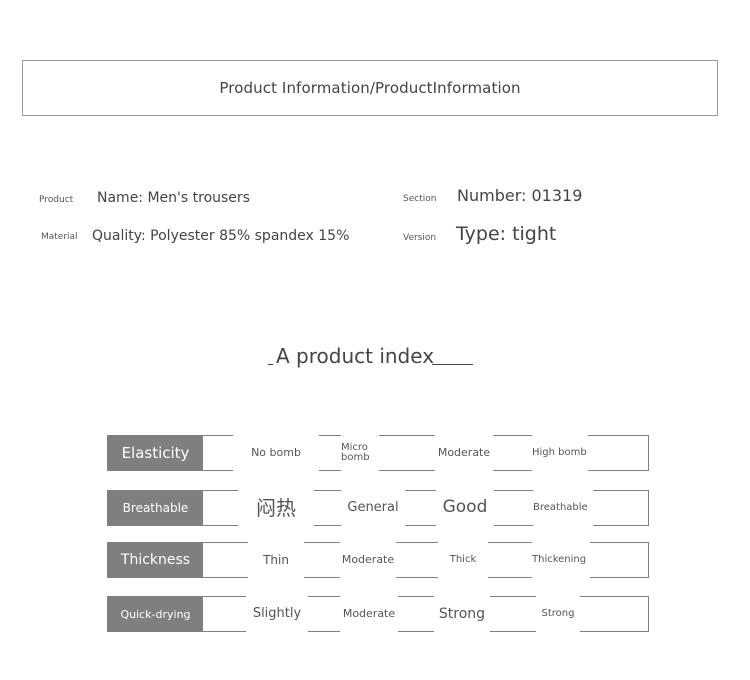 The width and height of the screenshot is (750, 680). I want to click on row-label-elasticity: Elasticity, so click(155, 453).